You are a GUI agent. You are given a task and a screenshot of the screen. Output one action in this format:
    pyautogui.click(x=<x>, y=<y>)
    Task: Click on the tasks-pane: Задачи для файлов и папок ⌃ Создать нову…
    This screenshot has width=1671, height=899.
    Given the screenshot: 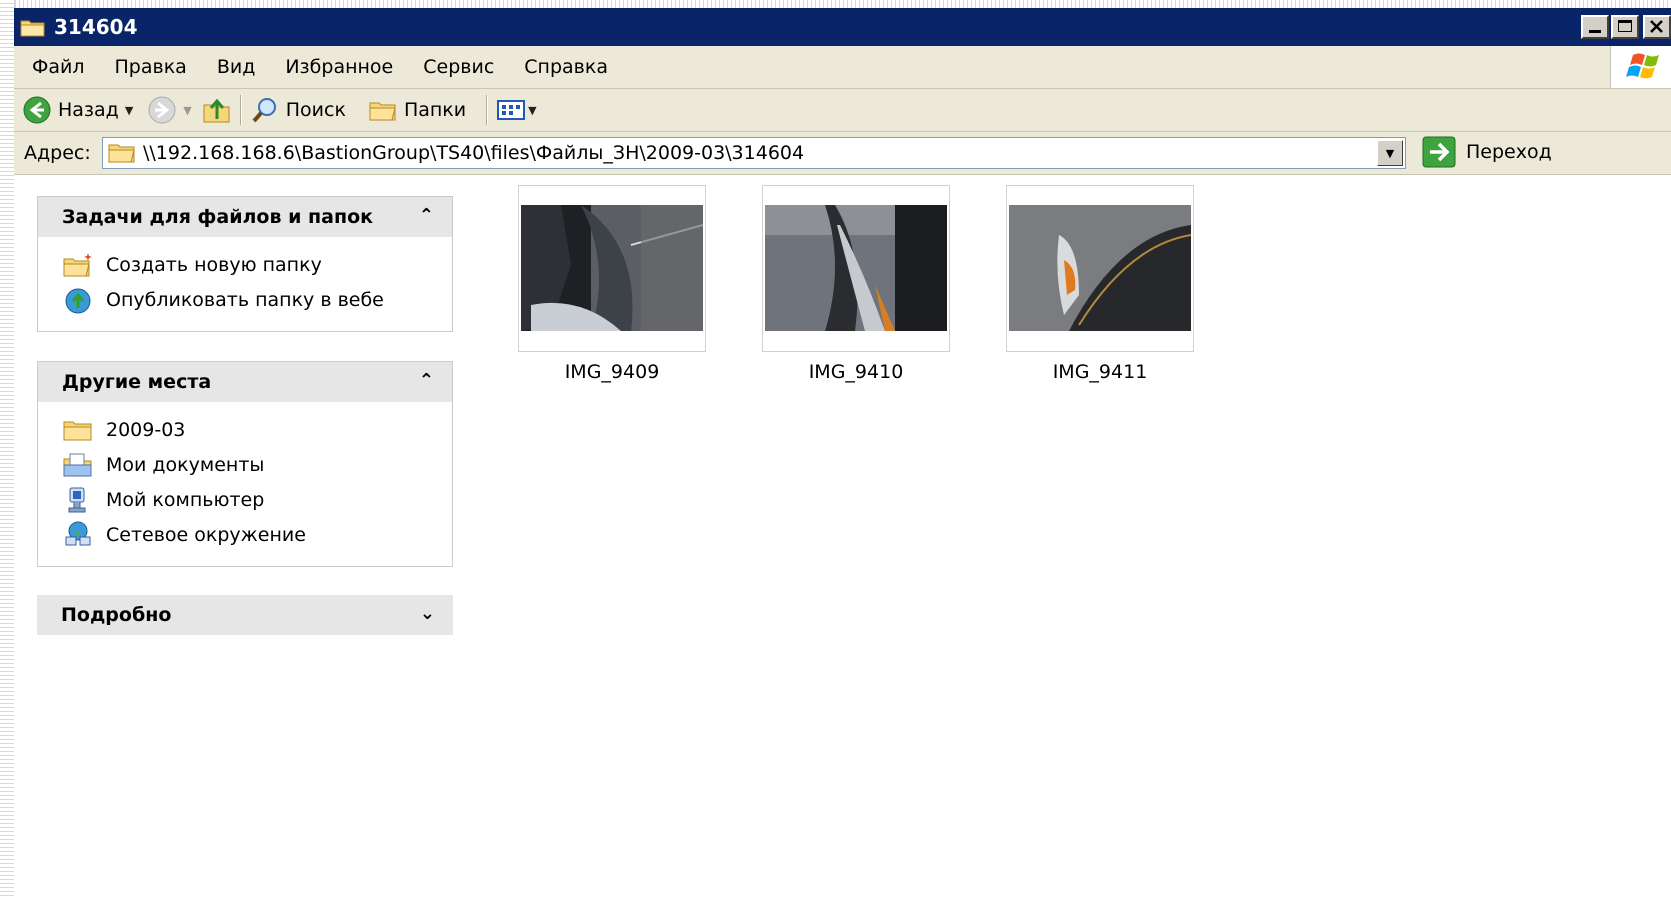 What is the action you would take?
    pyautogui.click(x=245, y=264)
    